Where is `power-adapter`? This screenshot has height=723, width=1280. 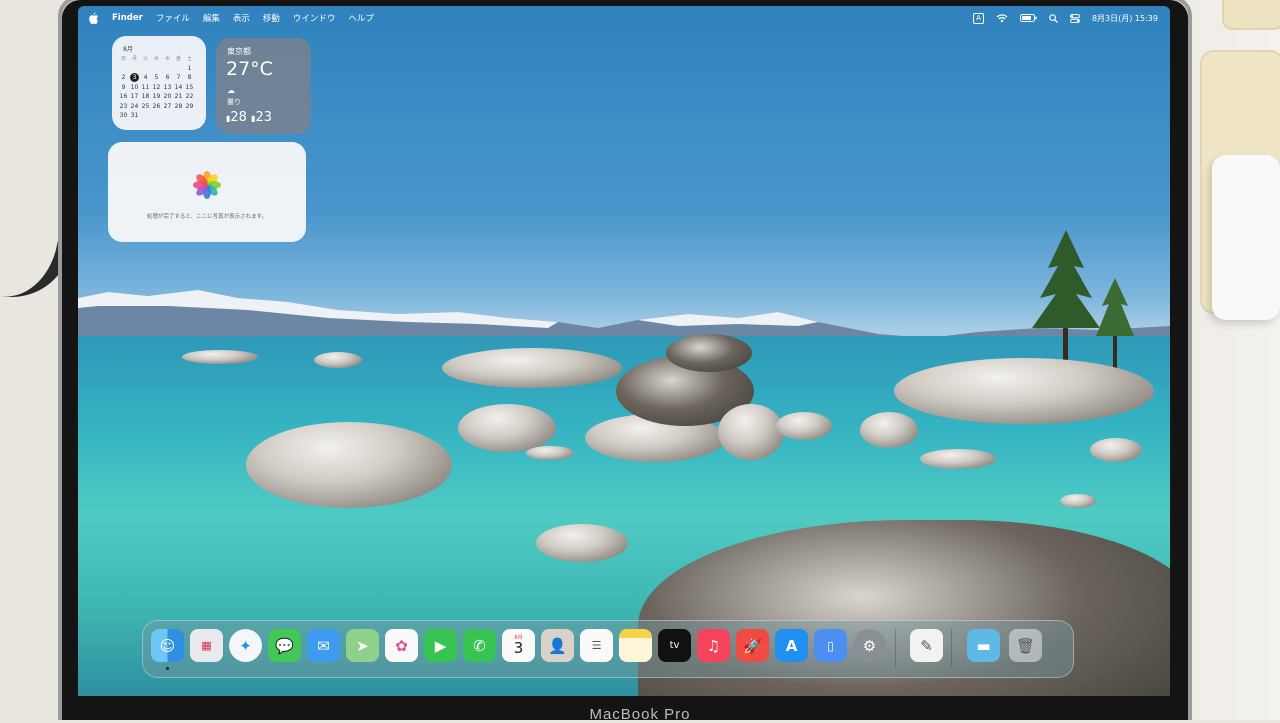 power-adapter is located at coordinates (1246, 237).